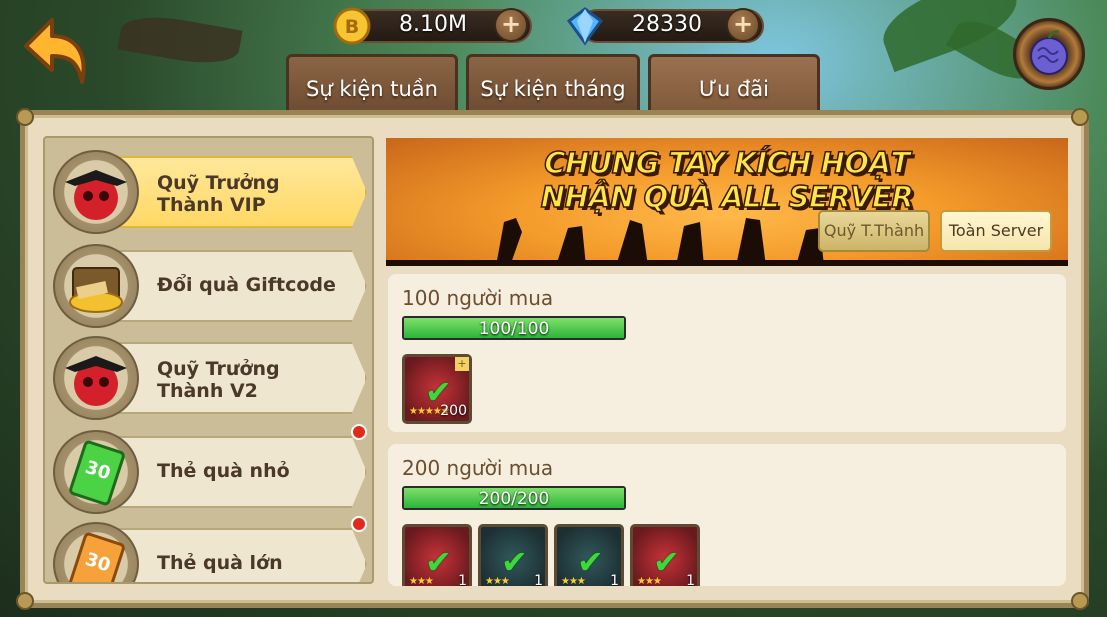 Image resolution: width=1107 pixels, height=617 pixels. I want to click on reward-item-boots: ✔ ★★★ 1, so click(665, 555).